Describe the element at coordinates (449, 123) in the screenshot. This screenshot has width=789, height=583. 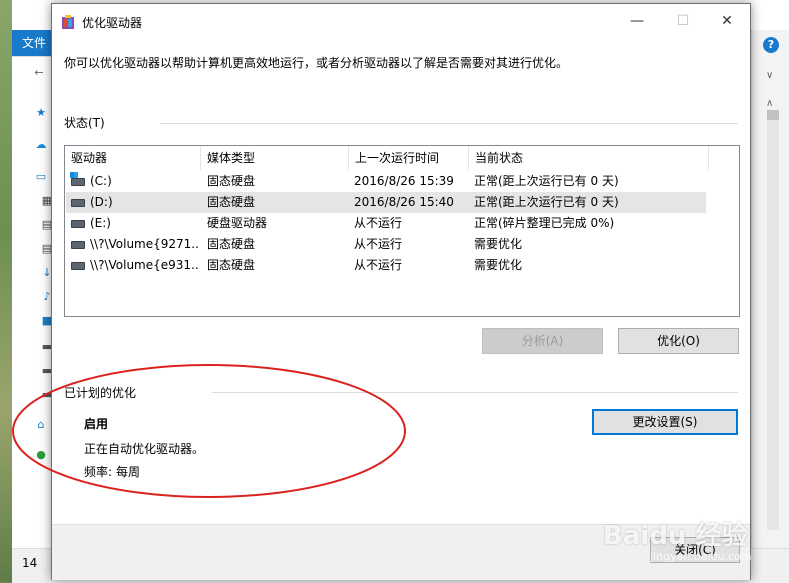
I see `status-section-divider` at that location.